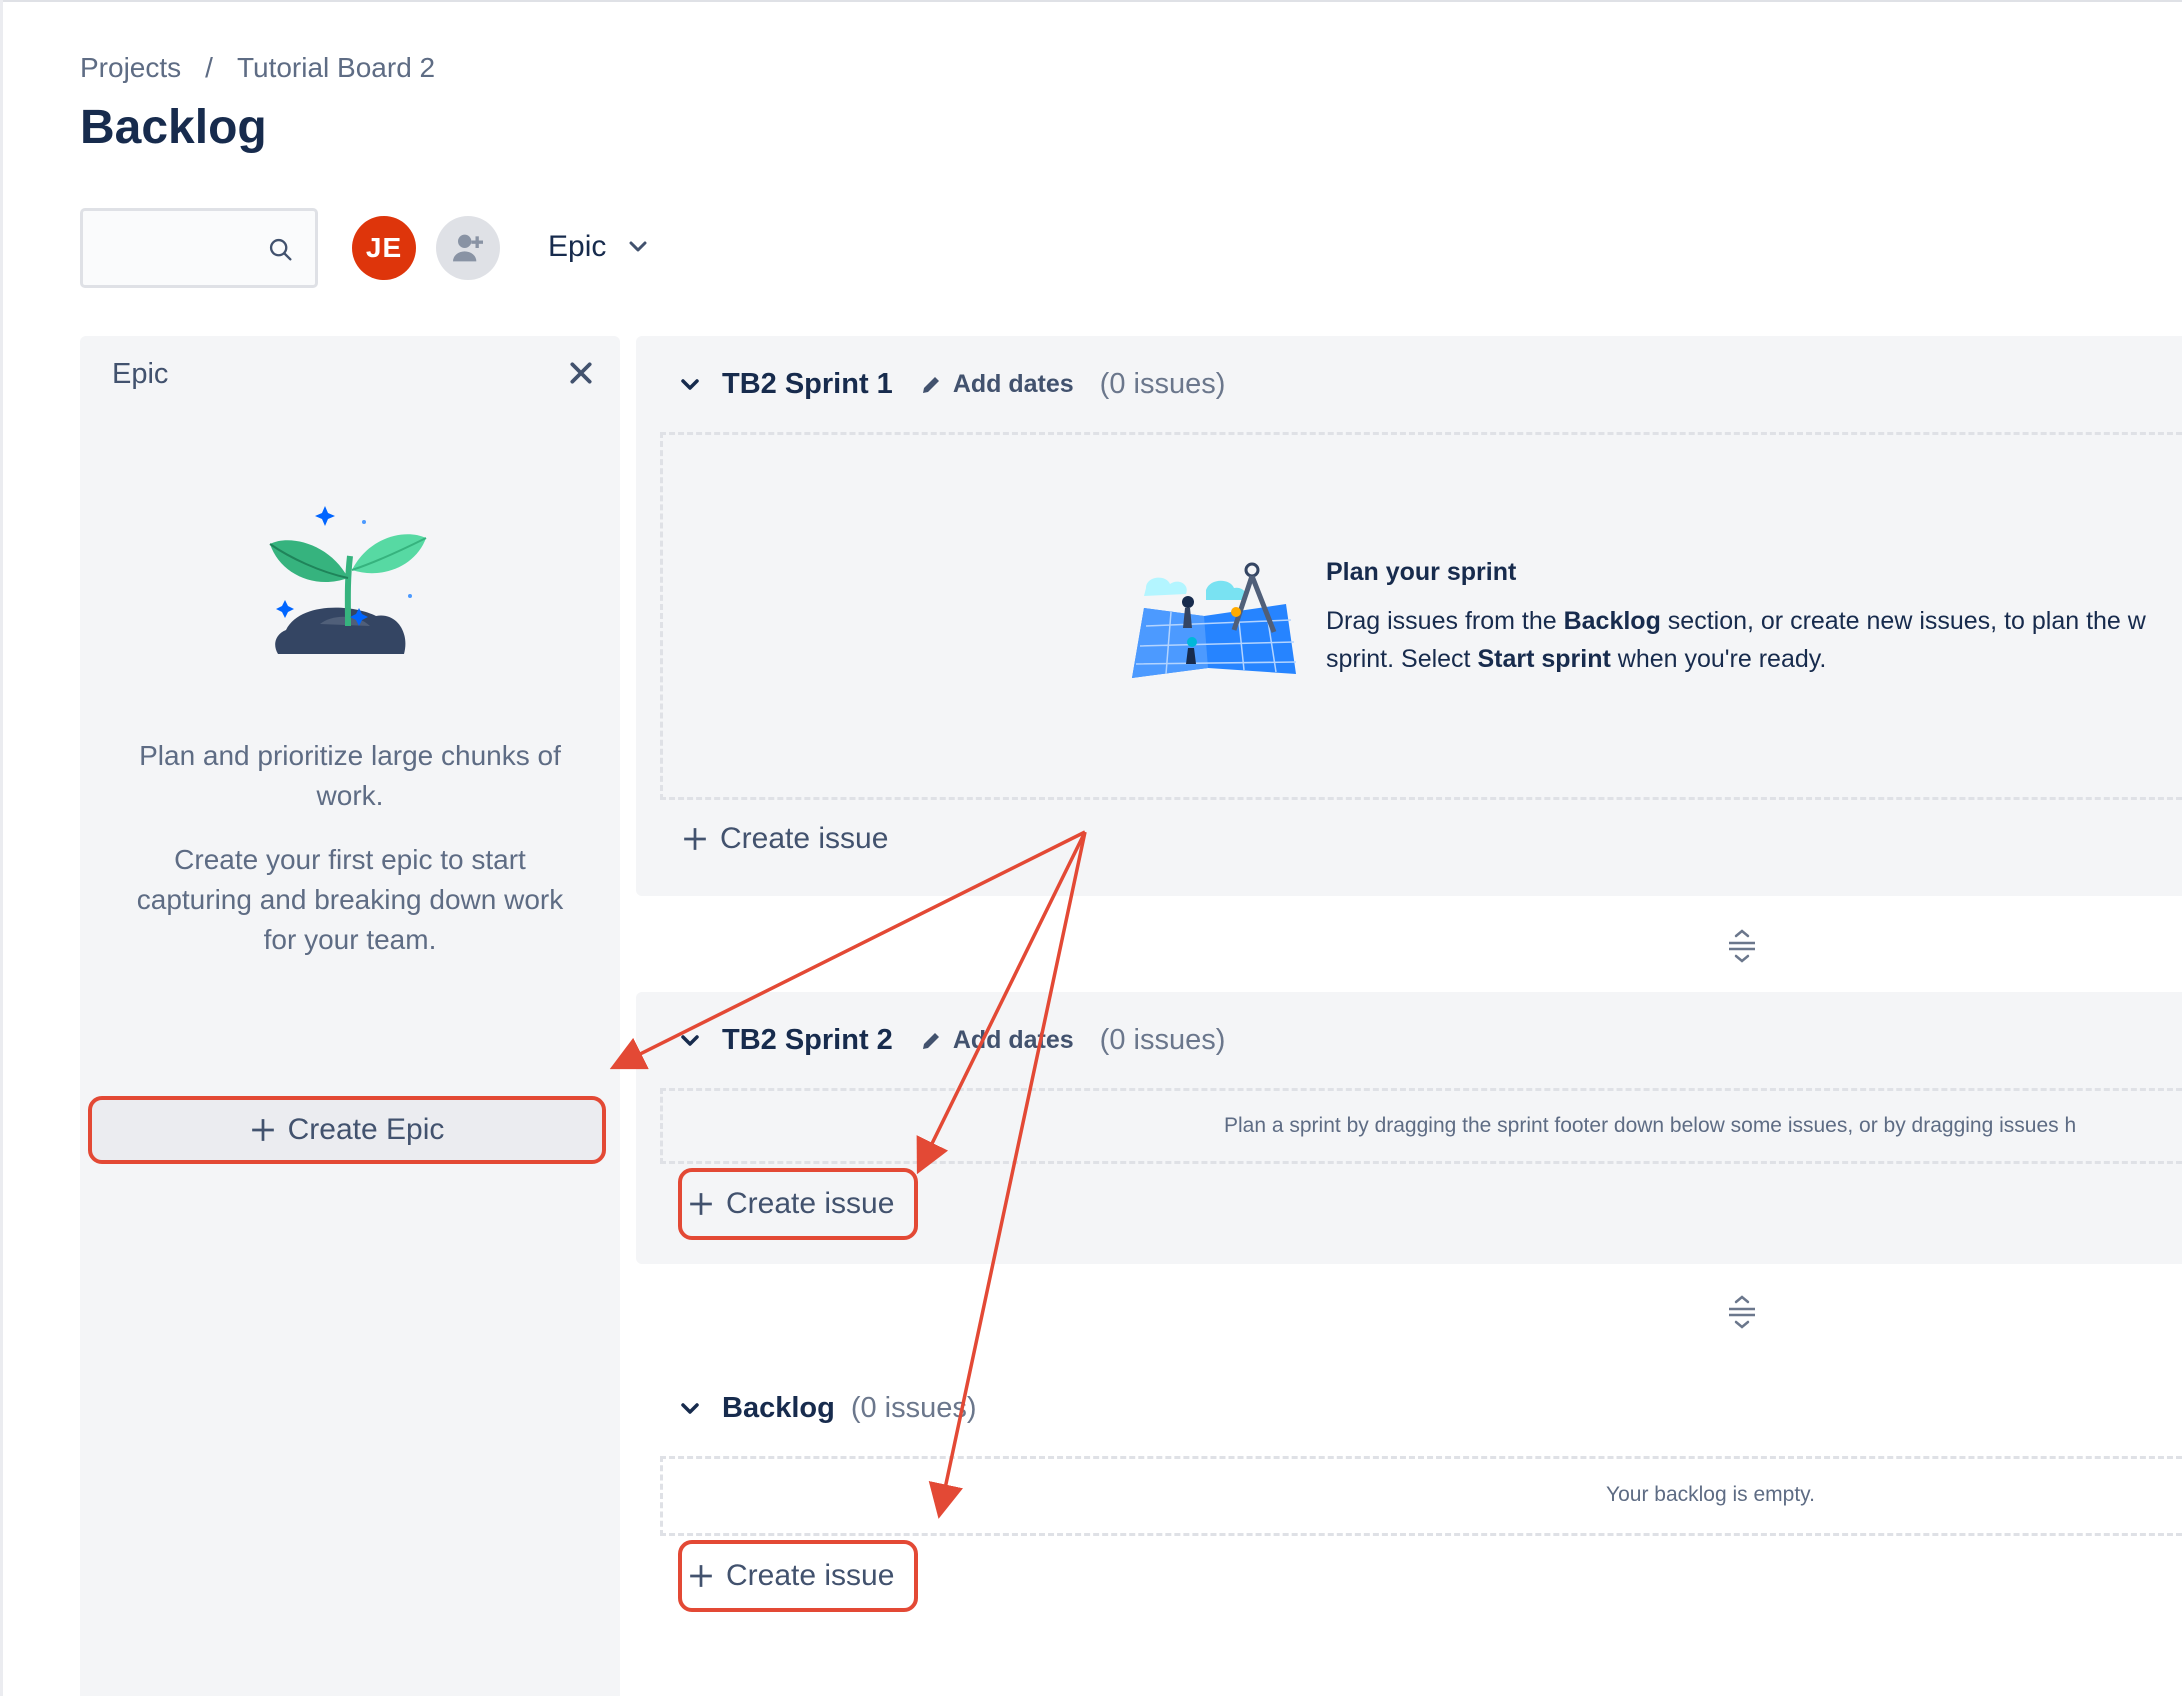 This screenshot has width=2182, height=1696. Describe the element at coordinates (1013, 1040) in the screenshot. I see `sprint-2-add-dates-label: Add dates` at that location.